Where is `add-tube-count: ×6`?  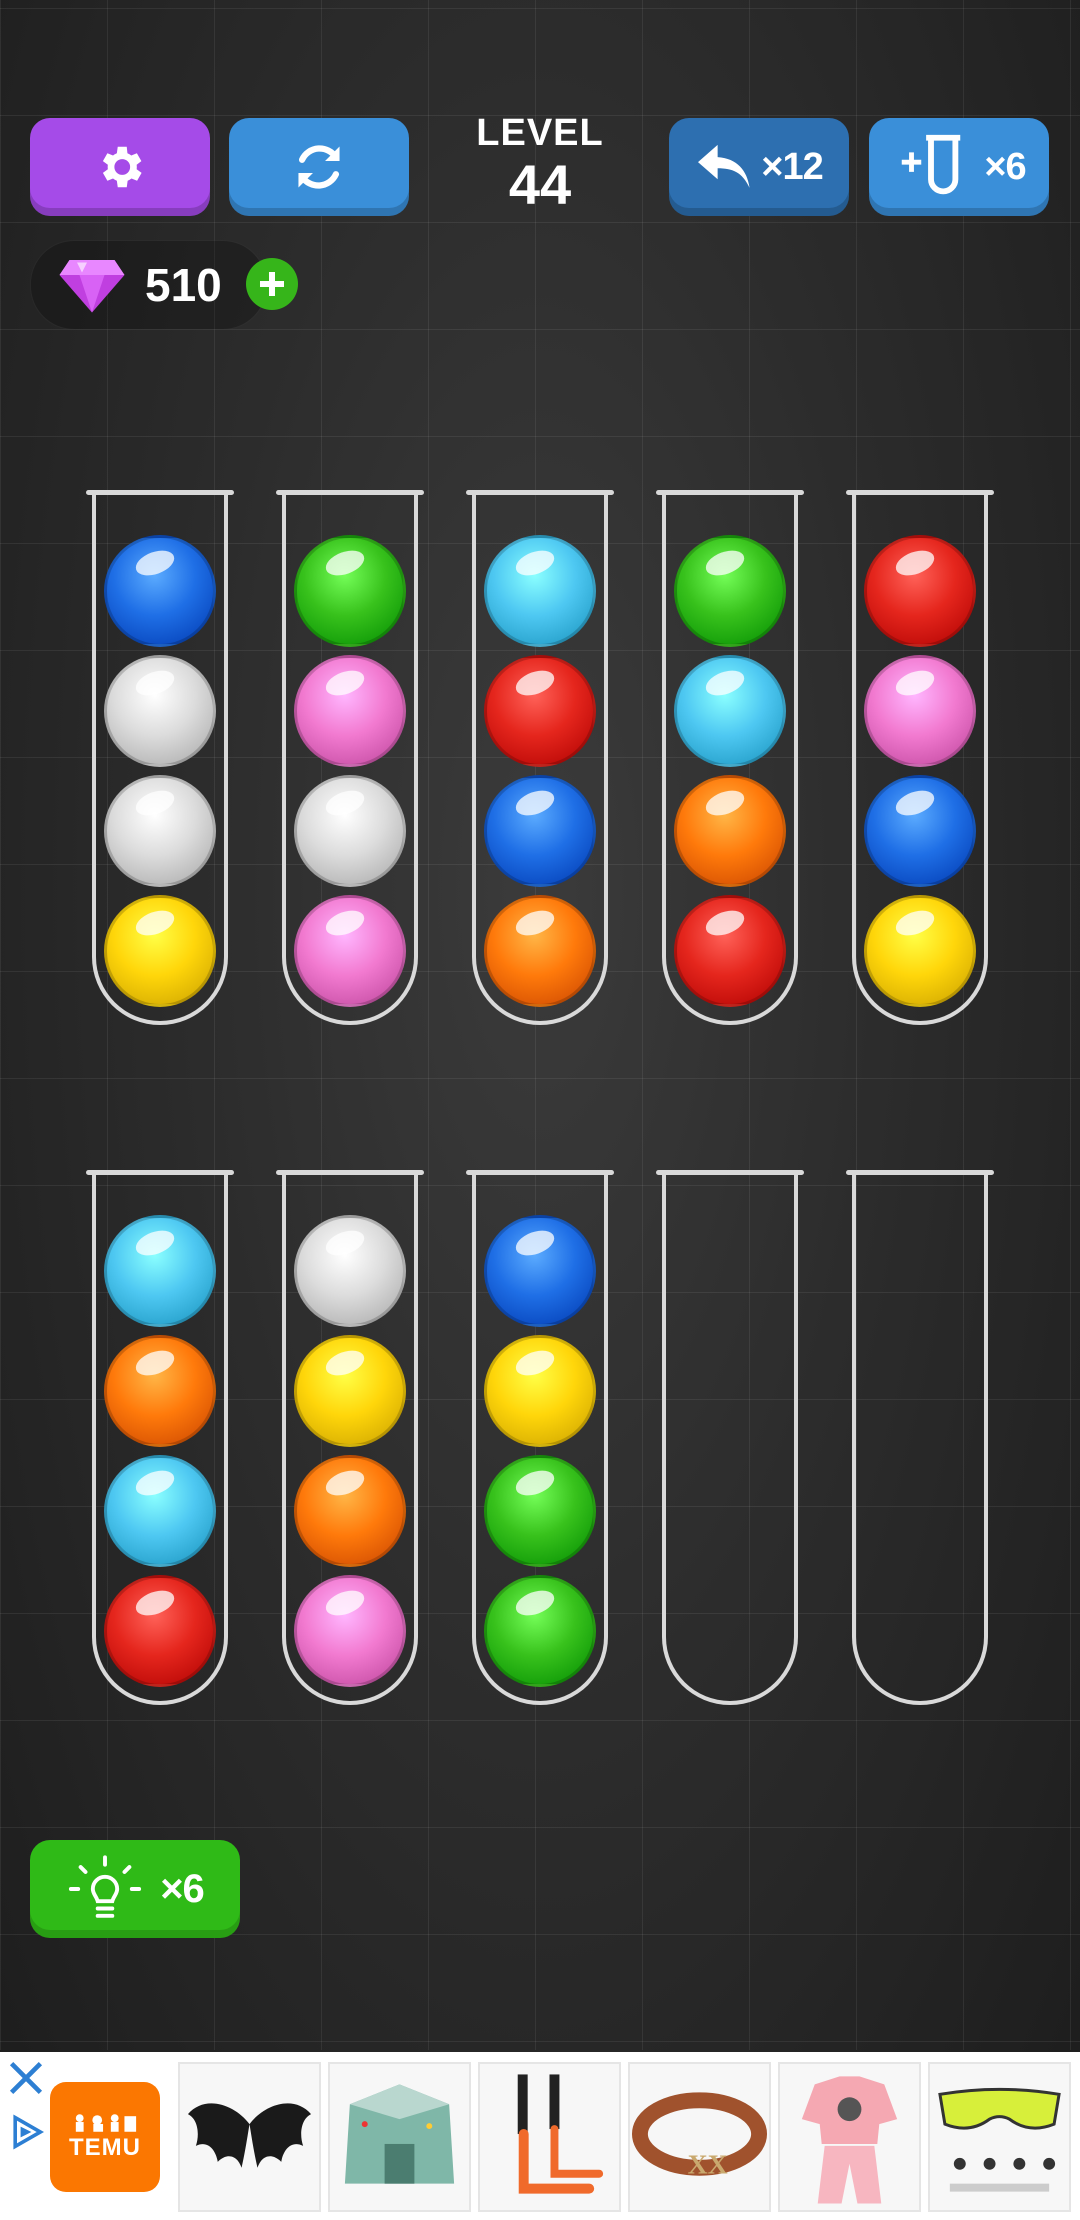 add-tube-count: ×6 is located at coordinates (1005, 166).